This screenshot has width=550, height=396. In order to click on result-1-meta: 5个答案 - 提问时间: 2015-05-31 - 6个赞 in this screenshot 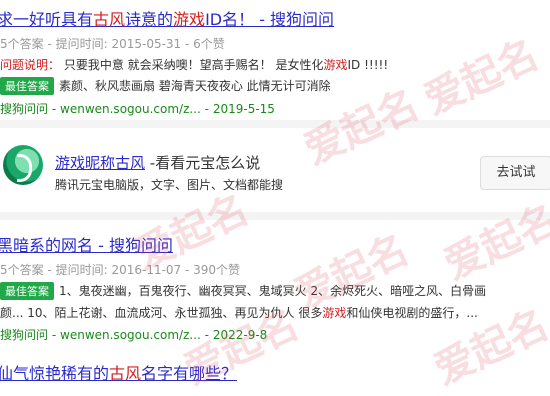, I will do `click(112, 44)`.